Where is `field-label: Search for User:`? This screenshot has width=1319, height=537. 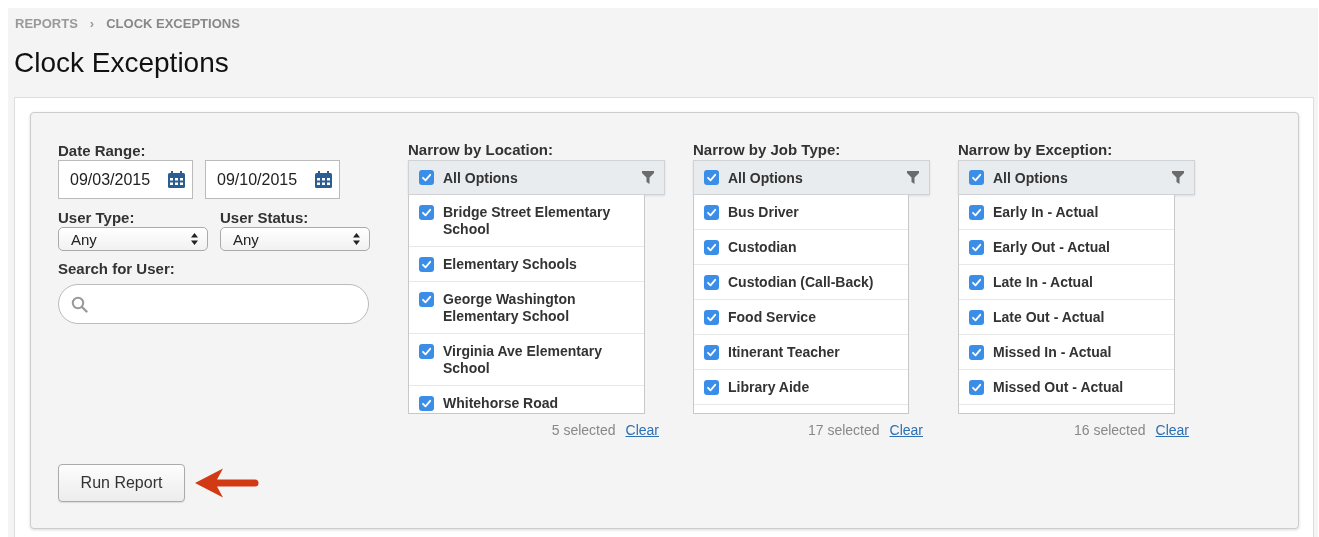 field-label: Search for User: is located at coordinates (117, 268).